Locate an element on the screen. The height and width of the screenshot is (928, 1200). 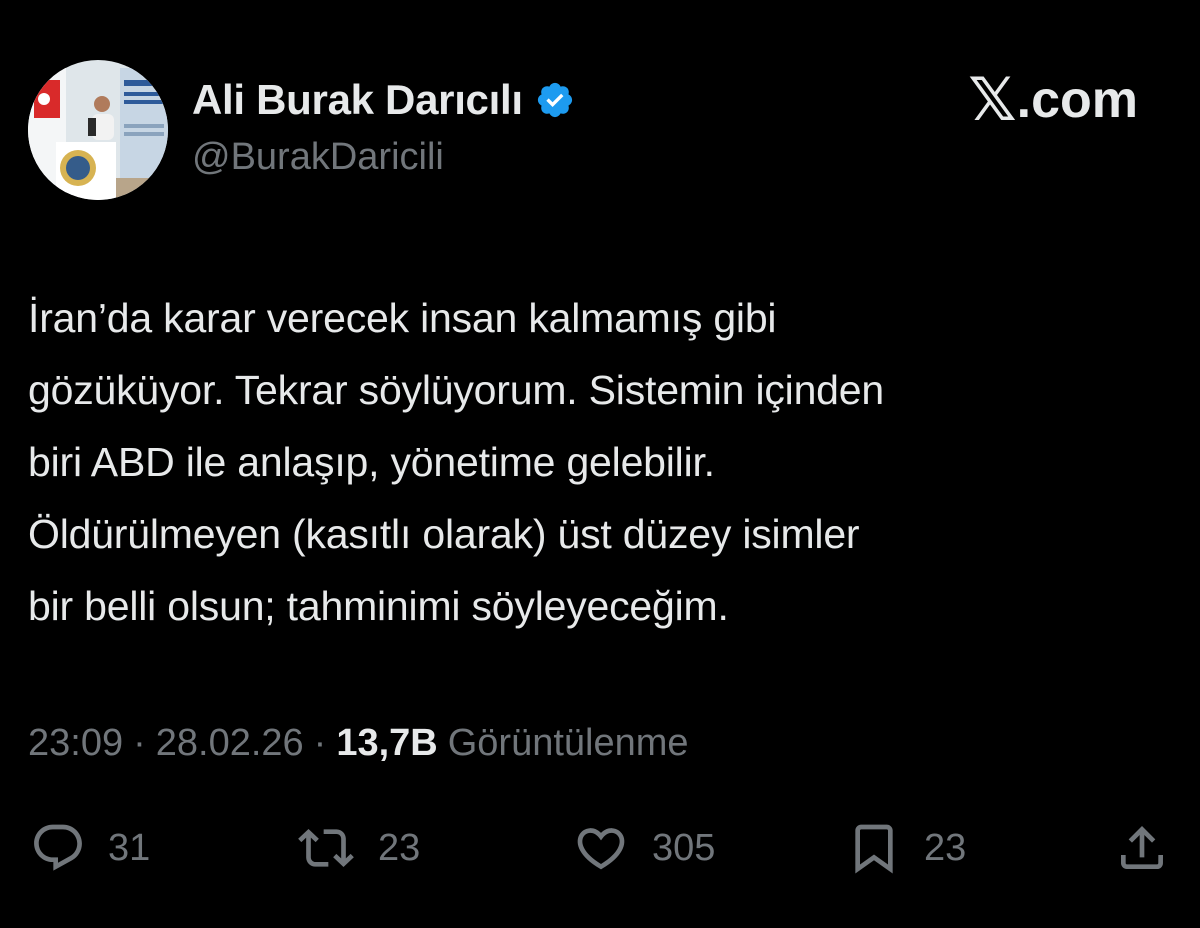
tweet-time: 23:09 is located at coordinates (75, 743).